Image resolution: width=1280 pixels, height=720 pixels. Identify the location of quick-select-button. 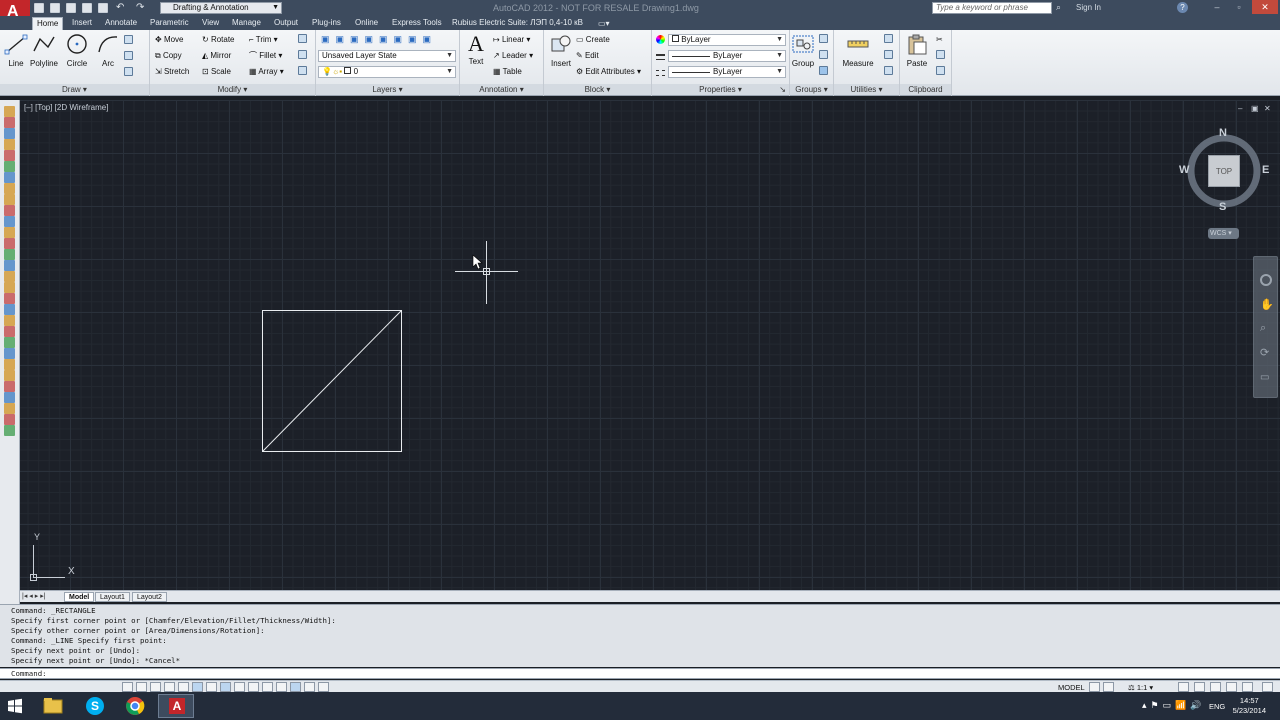
(890, 40).